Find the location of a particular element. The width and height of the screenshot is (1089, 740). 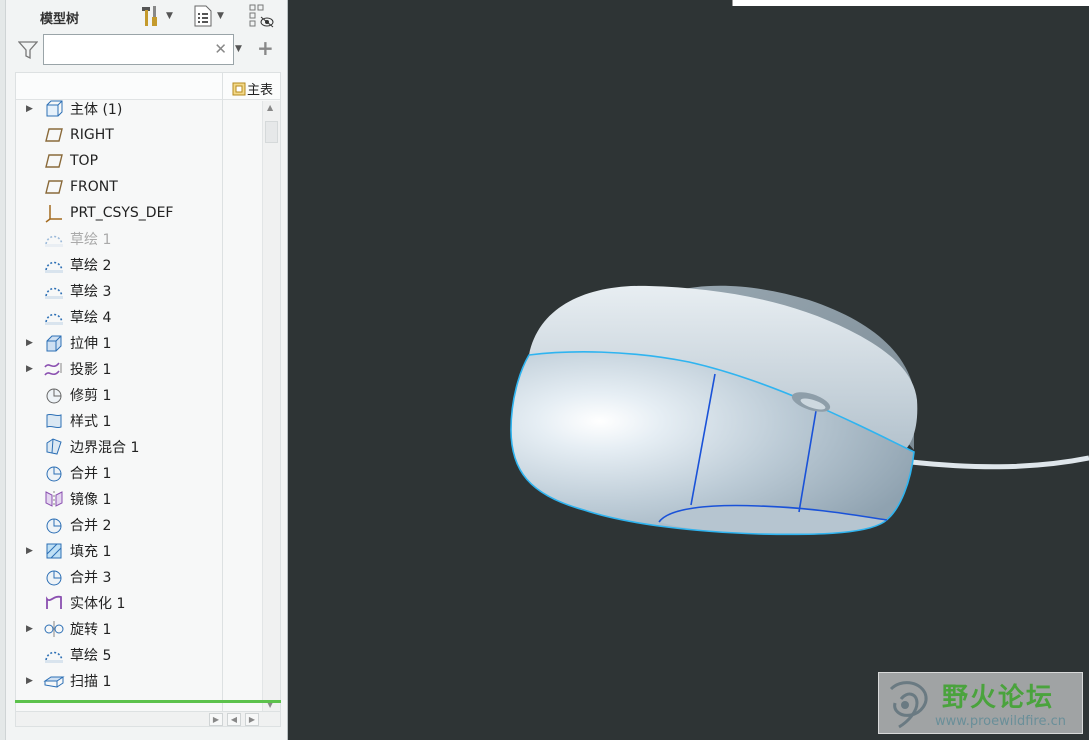

tree-item: RIGHT is located at coordinates (139, 135).